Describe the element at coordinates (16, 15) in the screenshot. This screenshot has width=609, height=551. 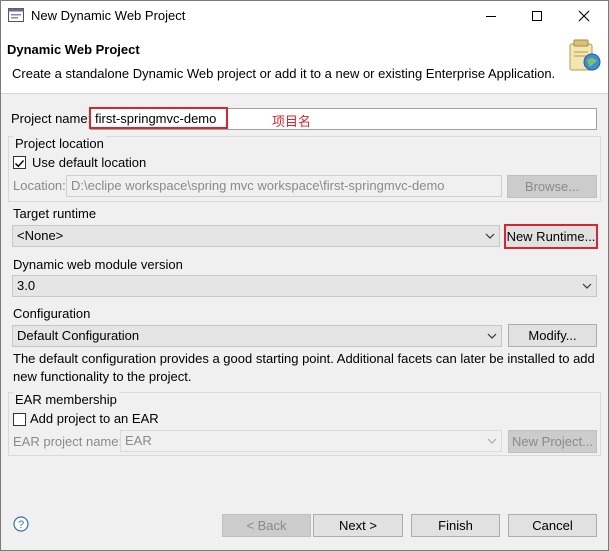
I see `app-icon` at that location.